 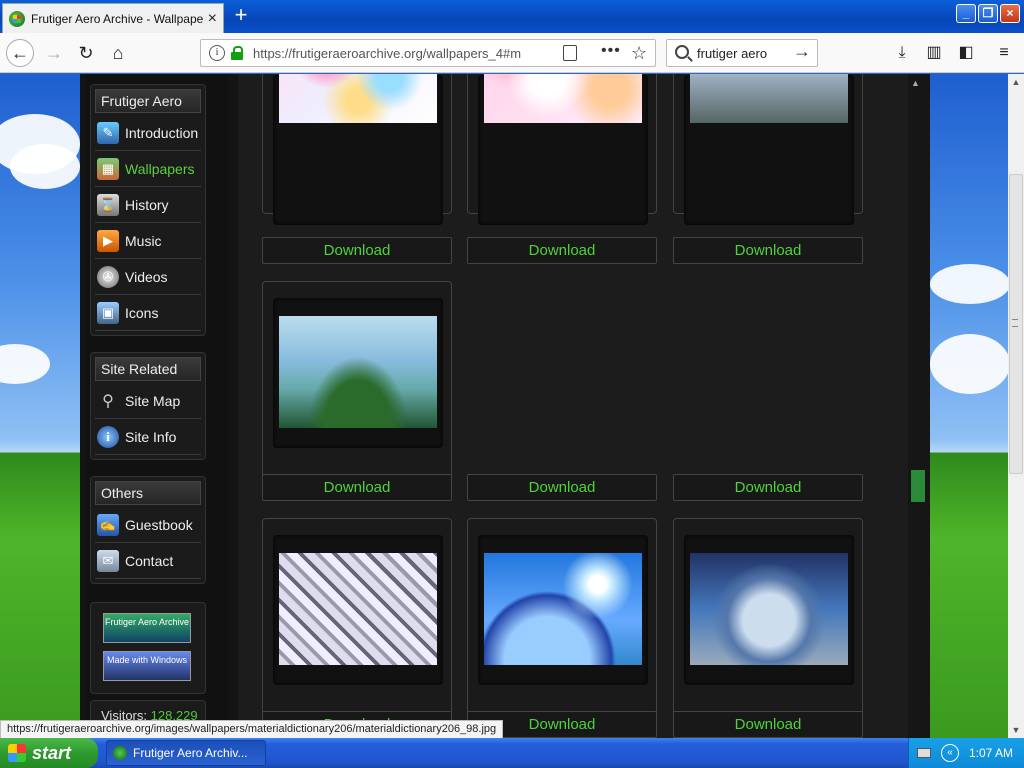 I want to click on icons-icon: ▣, so click(x=108, y=312).